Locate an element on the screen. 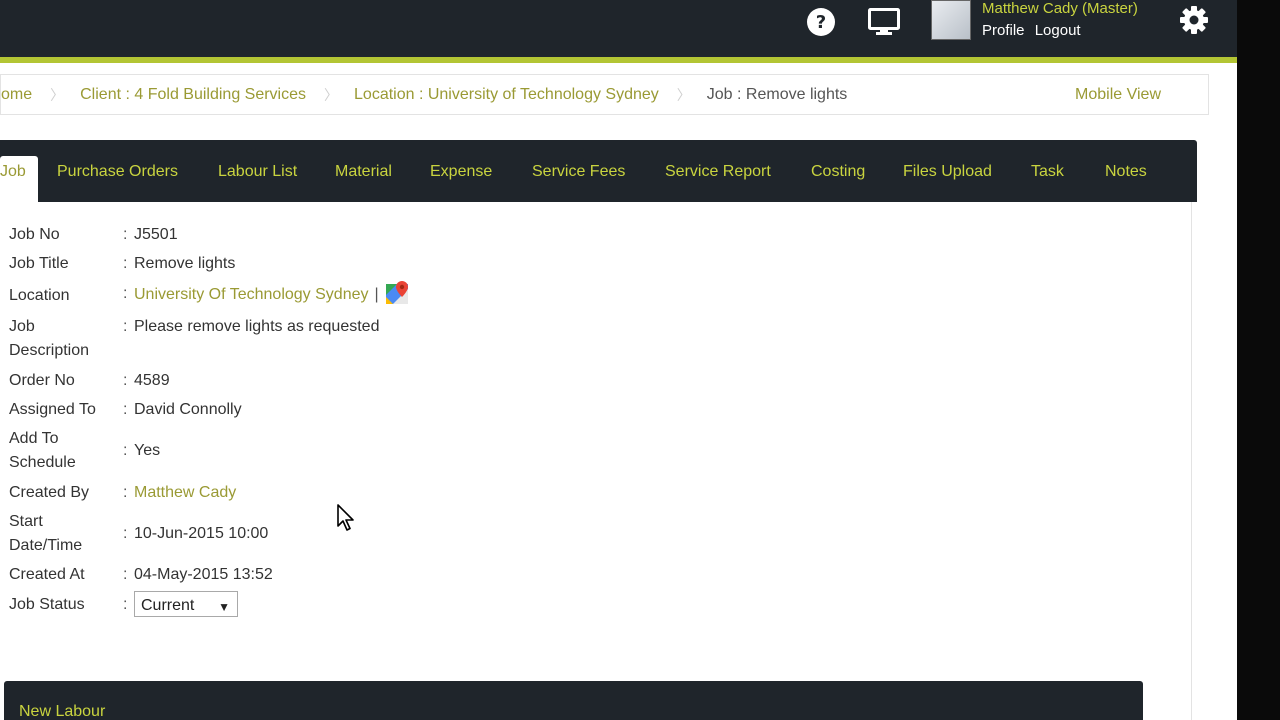 This screenshot has width=1280, height=720. job-status-row: Job Status : Current ▼ is located at coordinates (159, 605).